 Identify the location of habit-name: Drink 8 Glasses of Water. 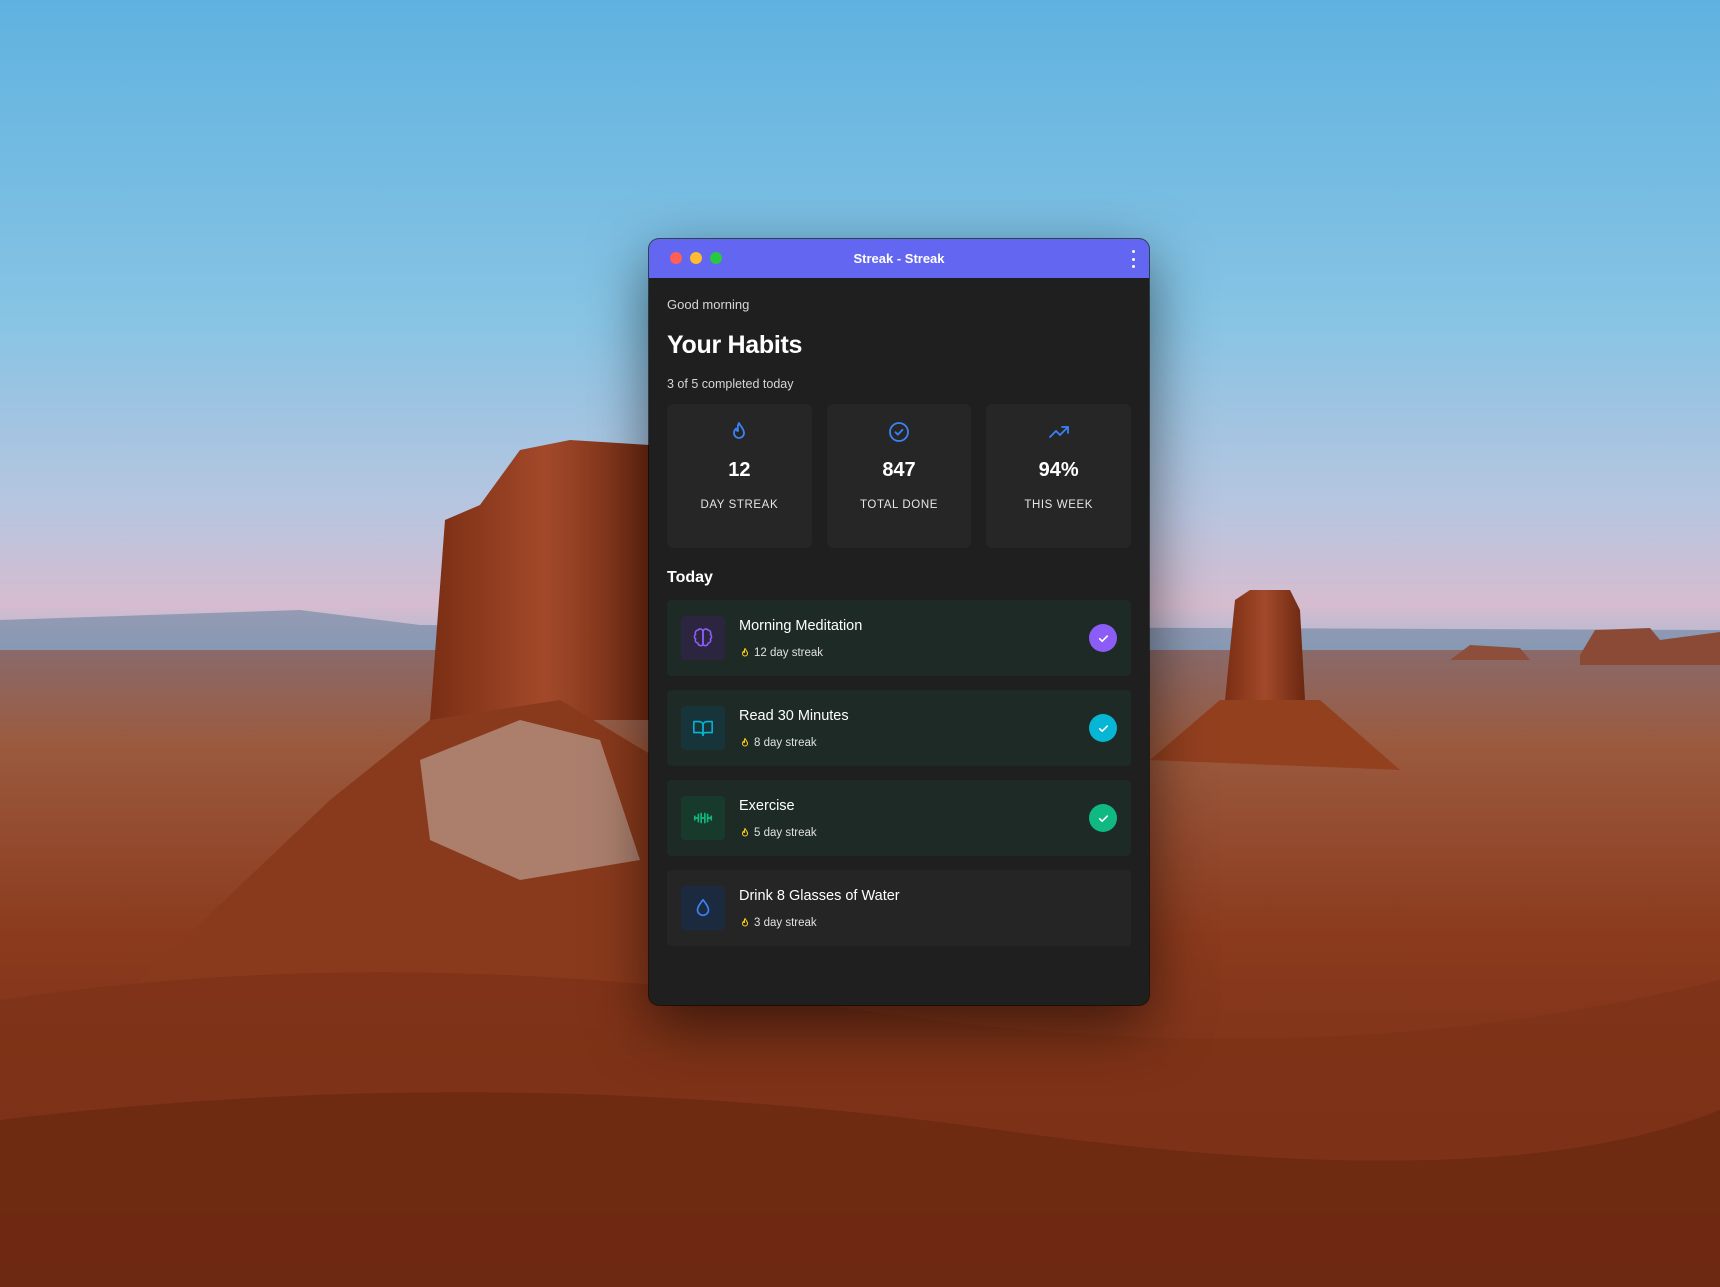
(819, 895).